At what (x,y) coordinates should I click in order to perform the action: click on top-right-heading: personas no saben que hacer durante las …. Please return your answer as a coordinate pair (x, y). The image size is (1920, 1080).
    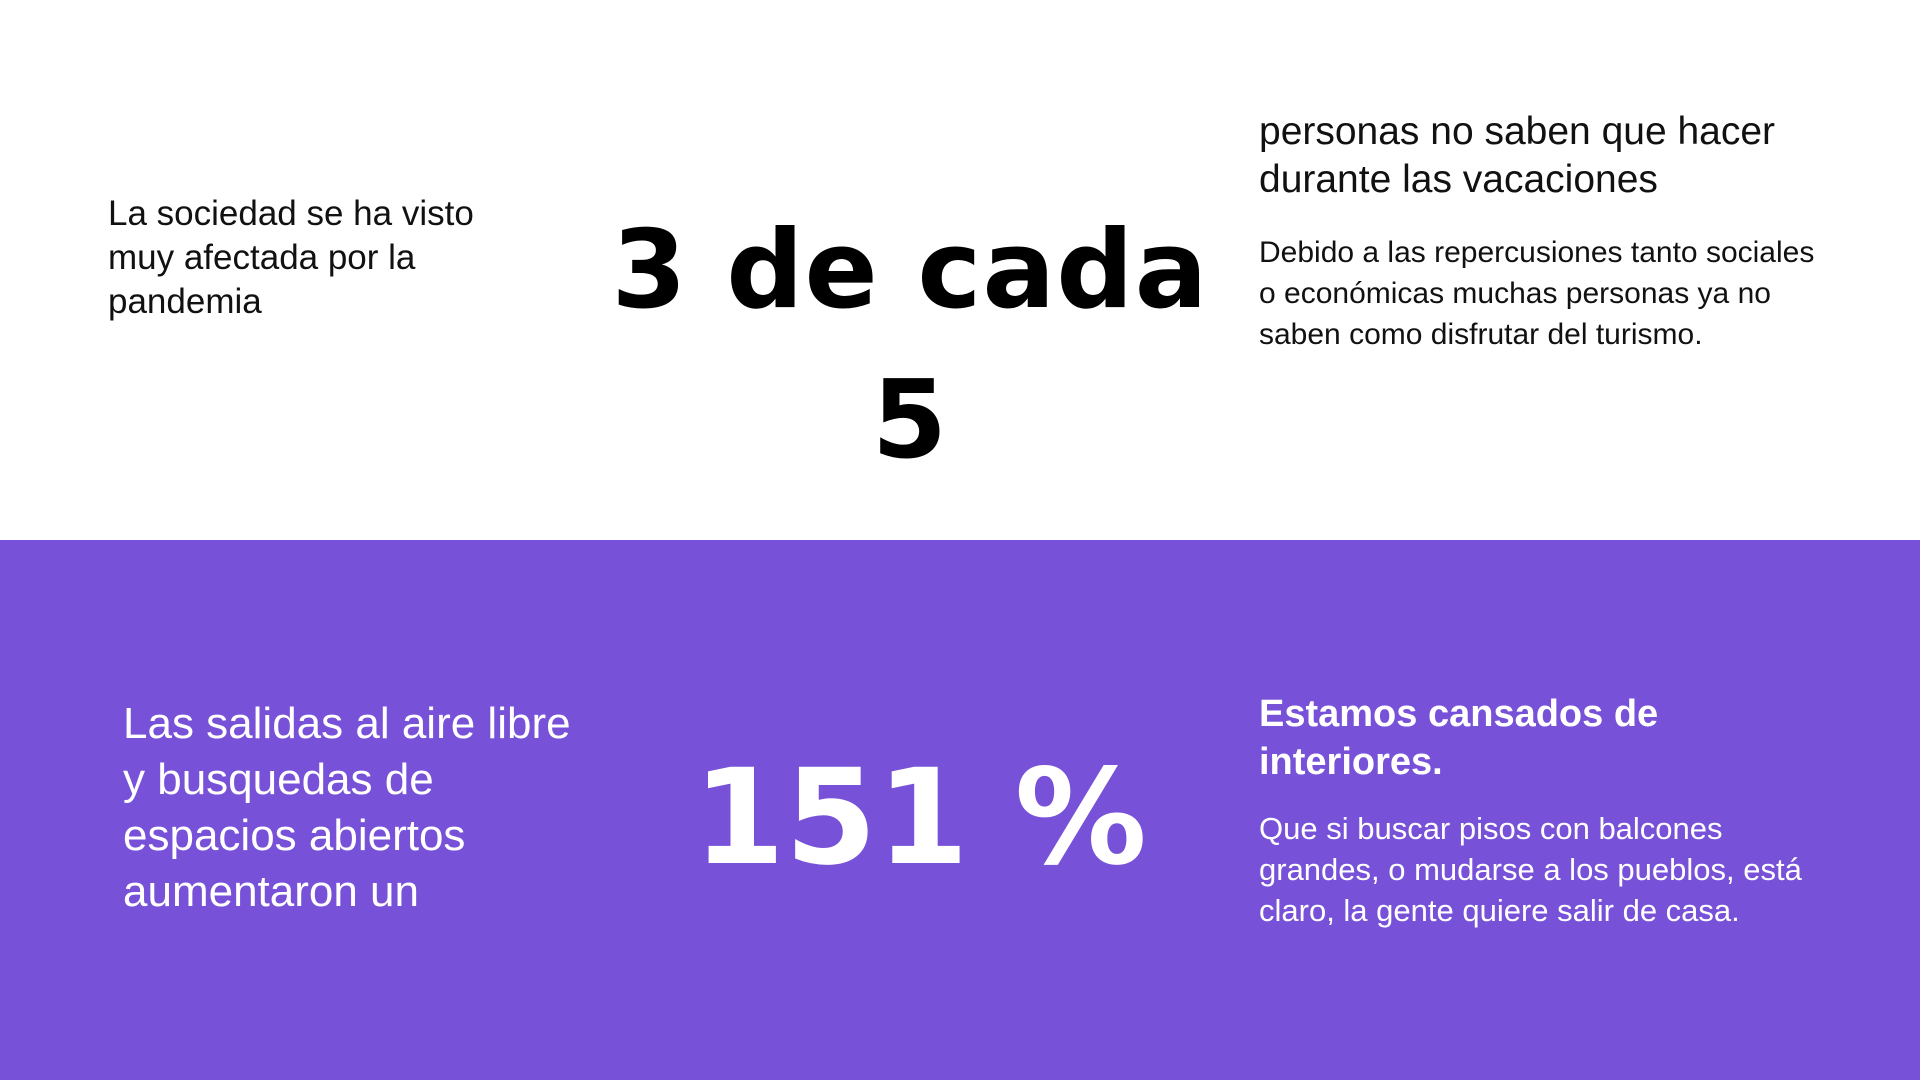
    Looking at the image, I should click on (1517, 155).